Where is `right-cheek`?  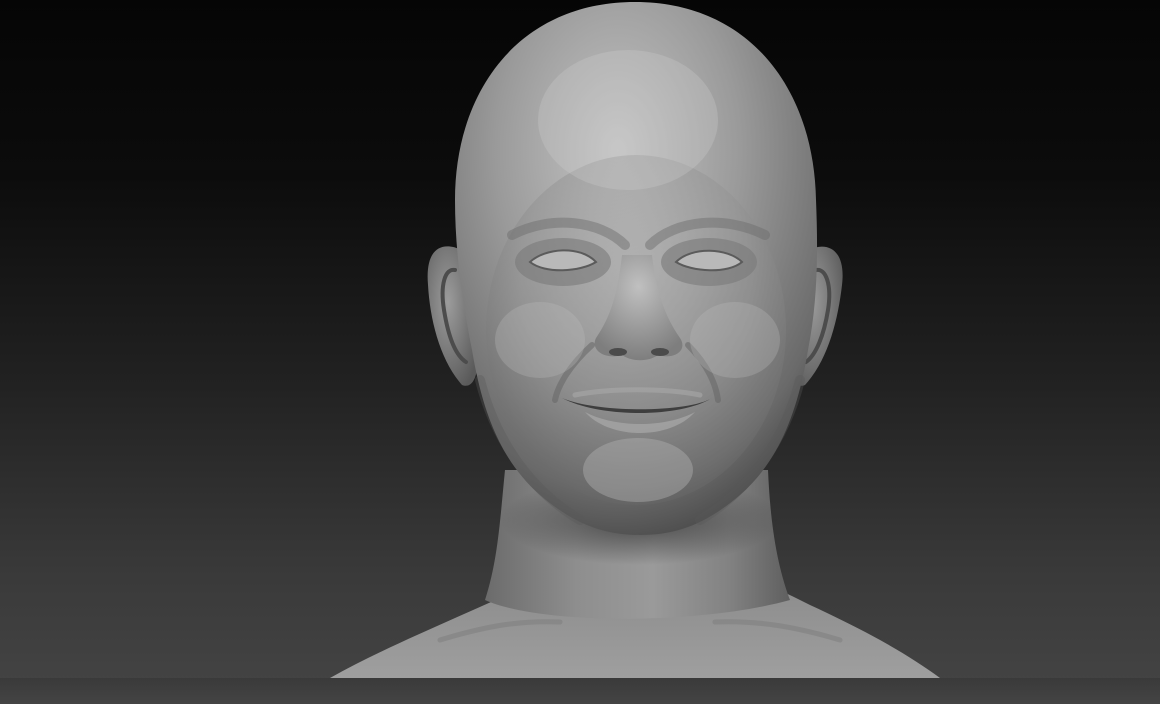 right-cheek is located at coordinates (735, 340).